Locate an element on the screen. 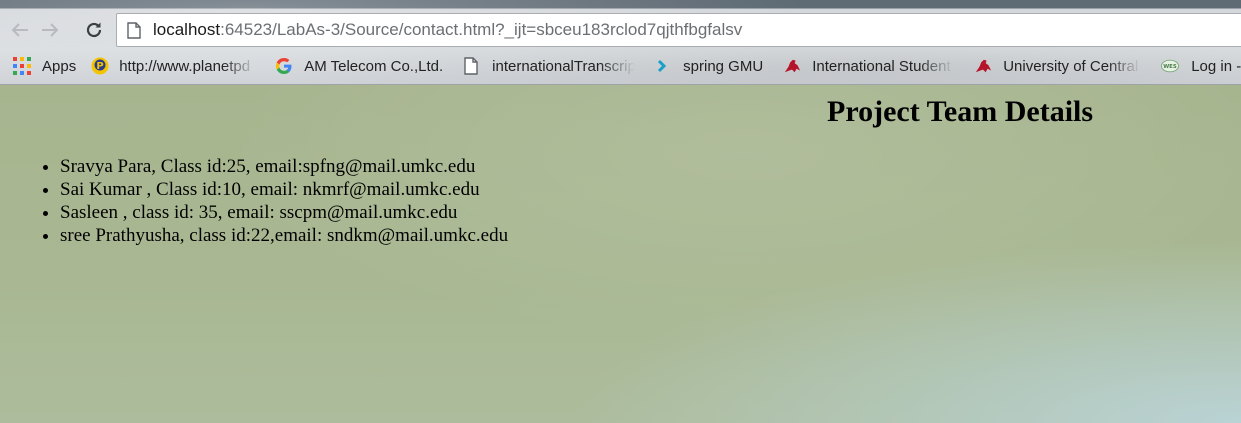  back-button is located at coordinates (20, 30).